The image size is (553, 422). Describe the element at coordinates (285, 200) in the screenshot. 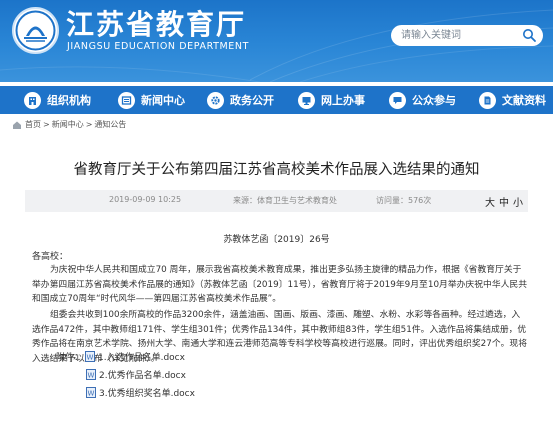

I see `article-source: 来源：体育卫生与艺术教育处` at that location.